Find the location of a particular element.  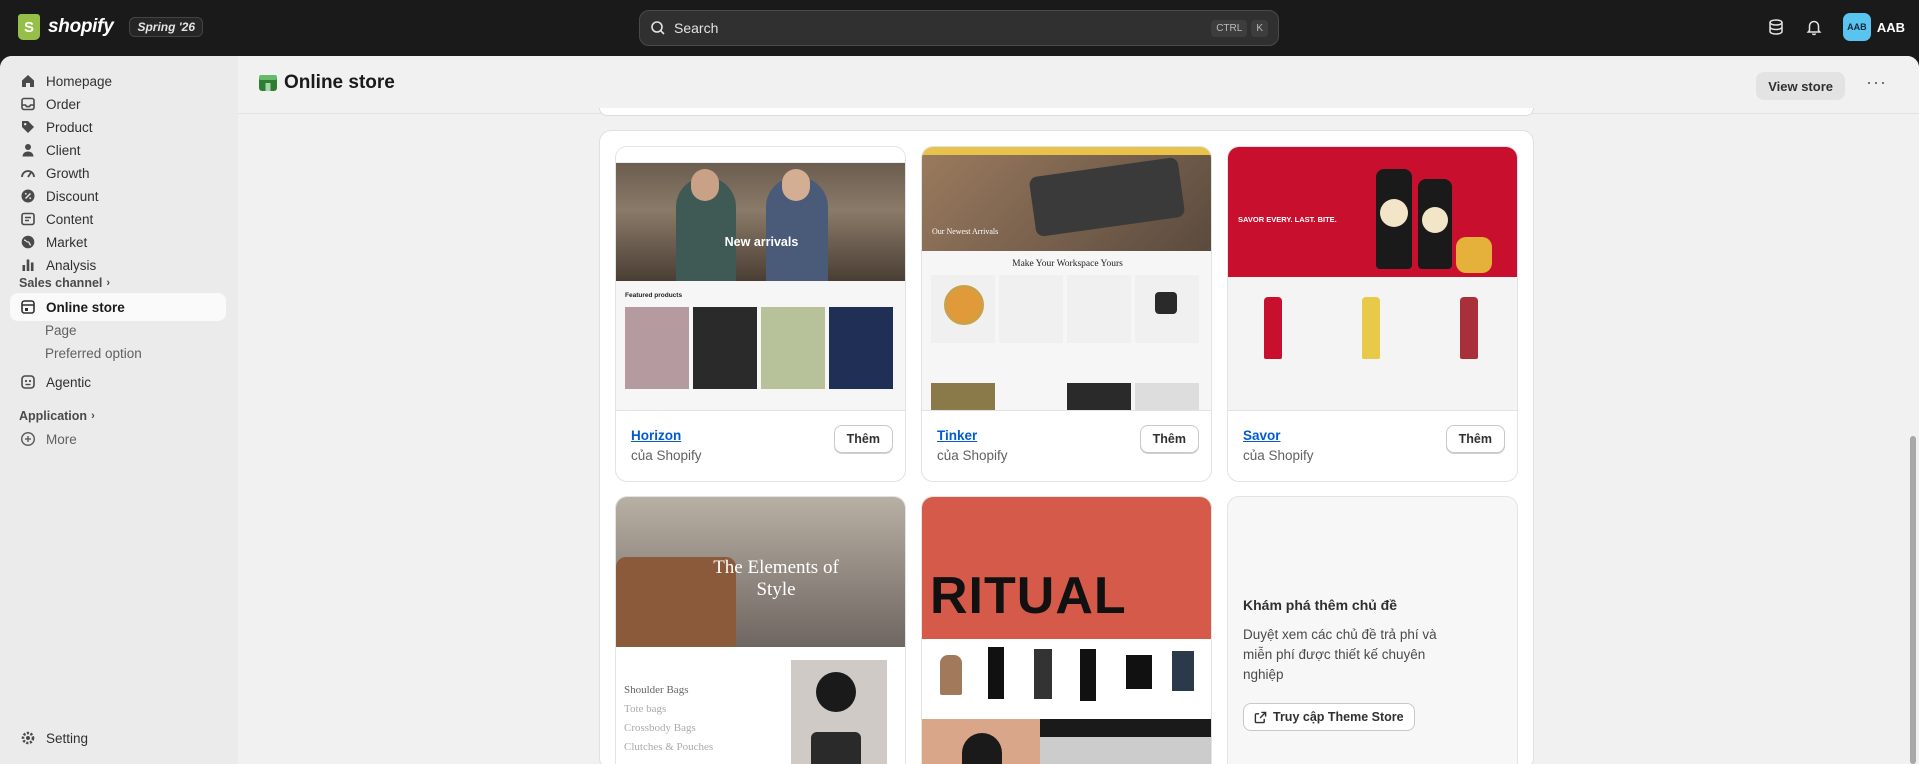

theme-store-button: Truy cập Theme Store is located at coordinates (1329, 717).